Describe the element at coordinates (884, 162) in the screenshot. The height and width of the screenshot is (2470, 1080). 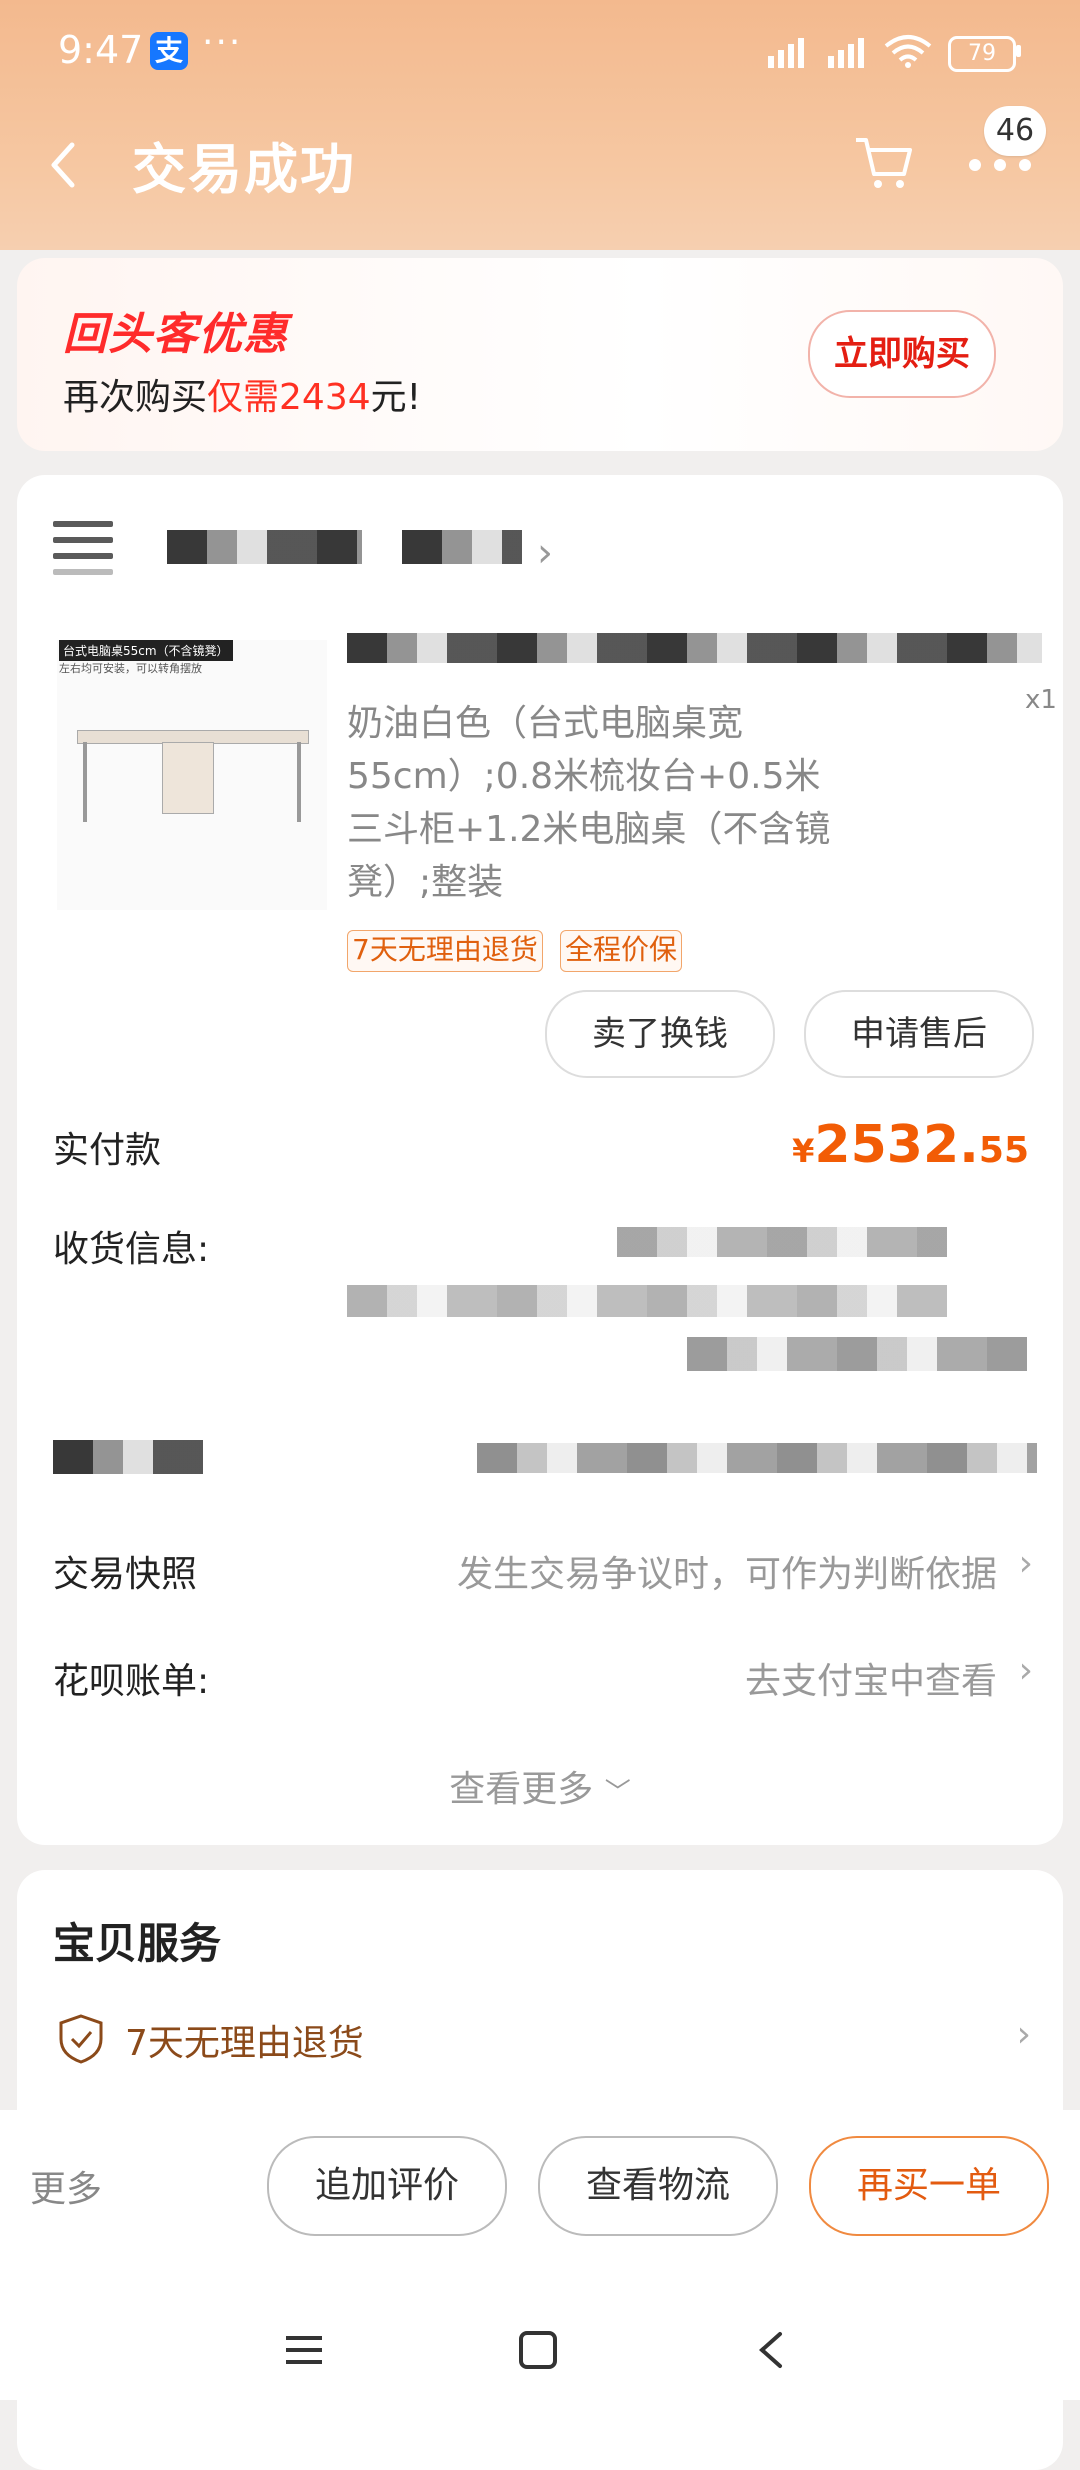
I see `cart-icon` at that location.